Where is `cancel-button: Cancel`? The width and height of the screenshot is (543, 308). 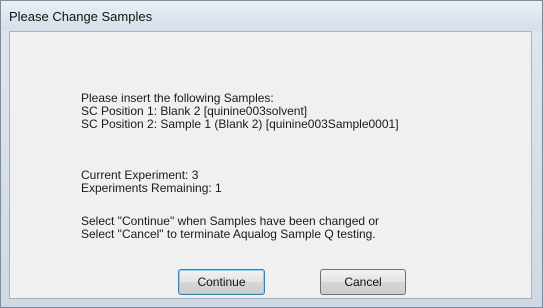
cancel-button: Cancel is located at coordinates (363, 282).